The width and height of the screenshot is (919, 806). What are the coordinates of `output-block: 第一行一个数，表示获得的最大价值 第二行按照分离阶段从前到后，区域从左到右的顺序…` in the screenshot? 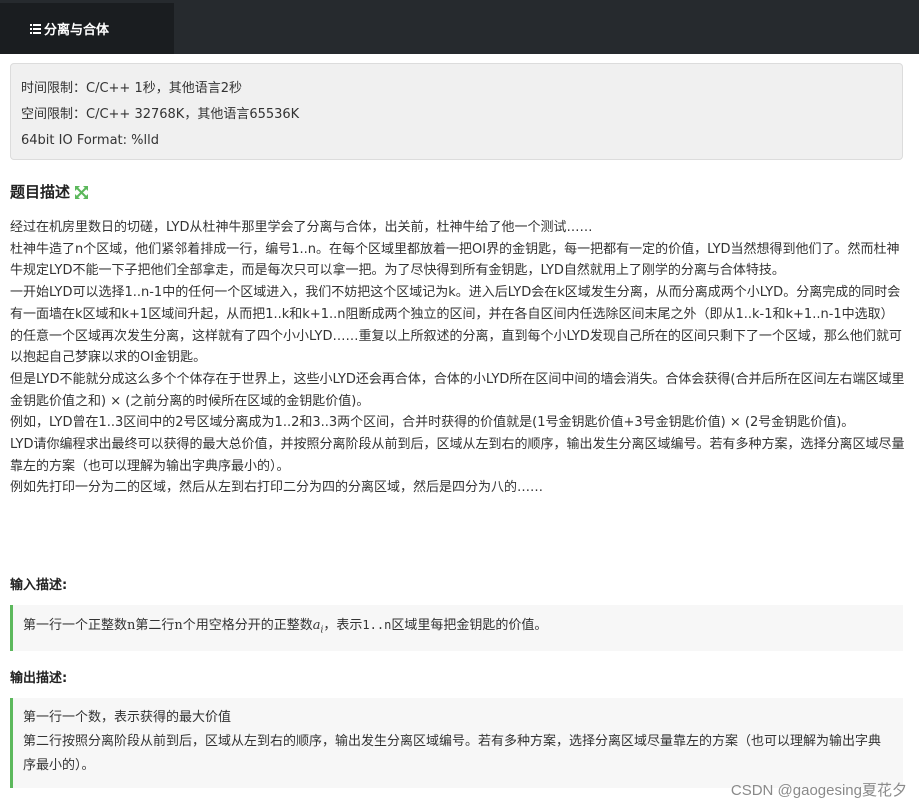 It's located at (456, 743).